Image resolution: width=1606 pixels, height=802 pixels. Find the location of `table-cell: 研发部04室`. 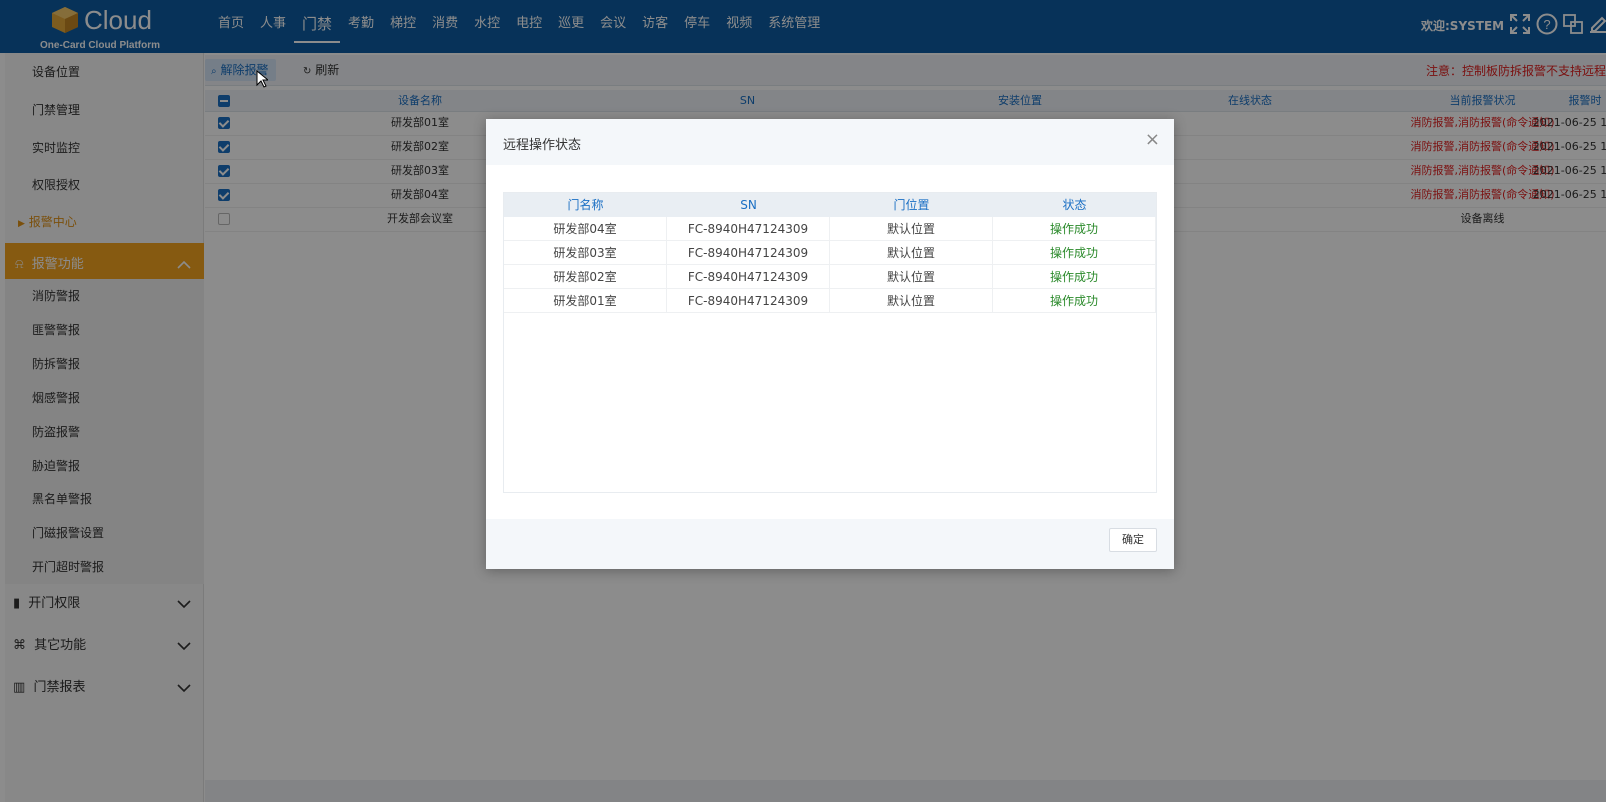

table-cell: 研发部04室 is located at coordinates (585, 229).